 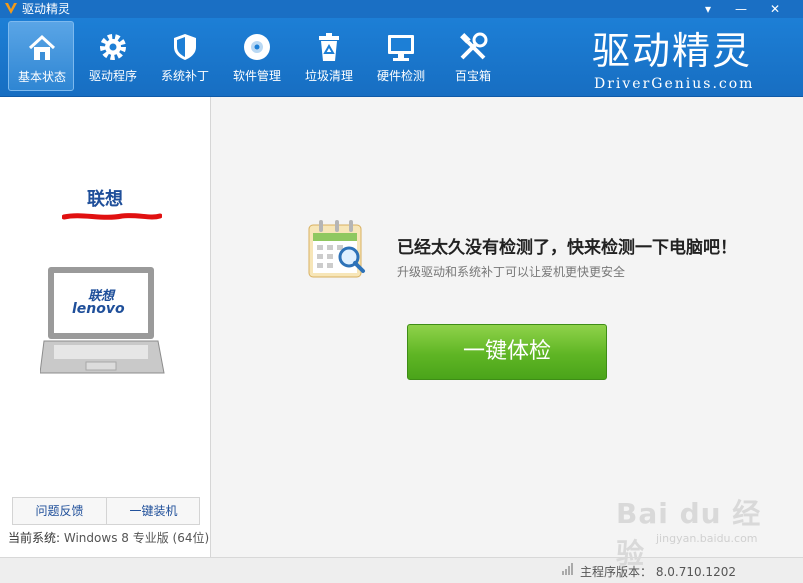 I want to click on tab-system-patch: 系统补丁, so click(x=185, y=56).